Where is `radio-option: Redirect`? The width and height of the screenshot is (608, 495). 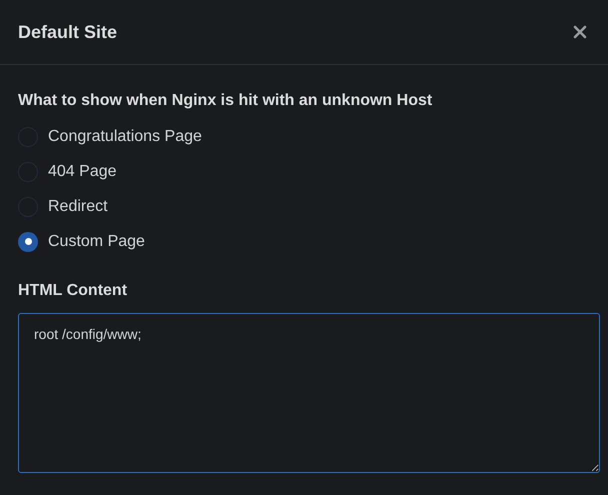
radio-option: Redirect is located at coordinates (63, 206).